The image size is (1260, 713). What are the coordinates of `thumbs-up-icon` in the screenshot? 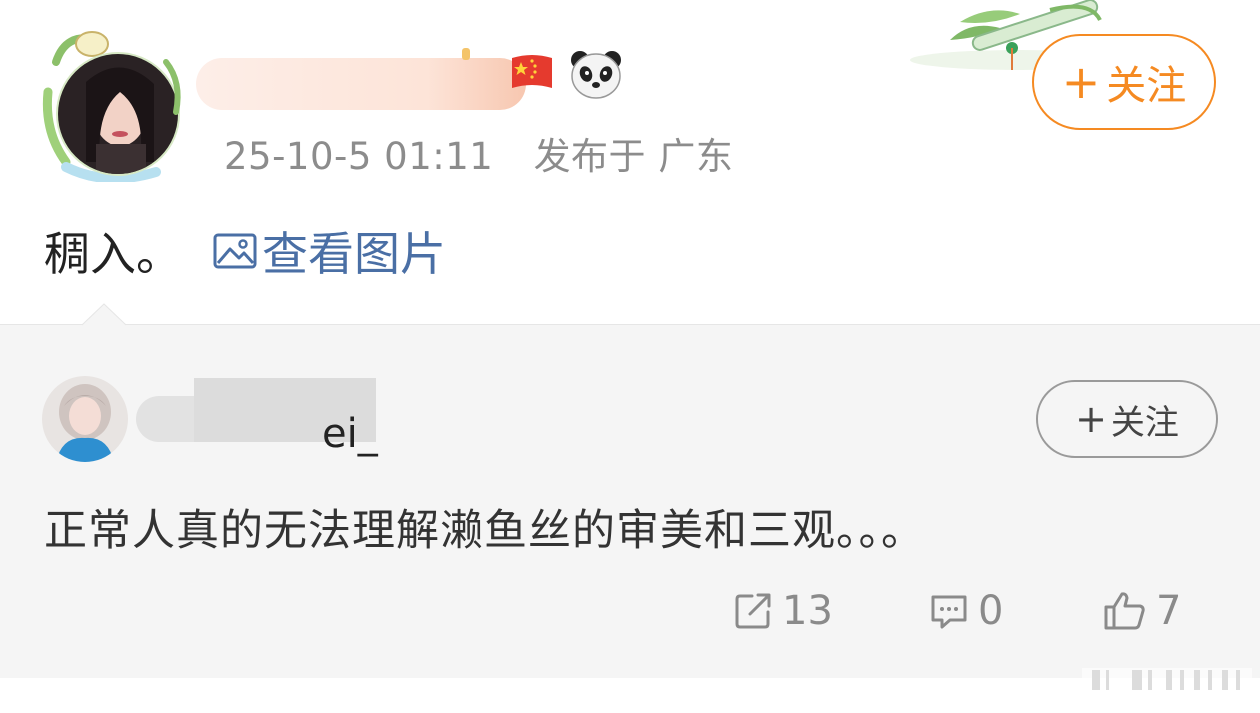 It's located at (1124, 611).